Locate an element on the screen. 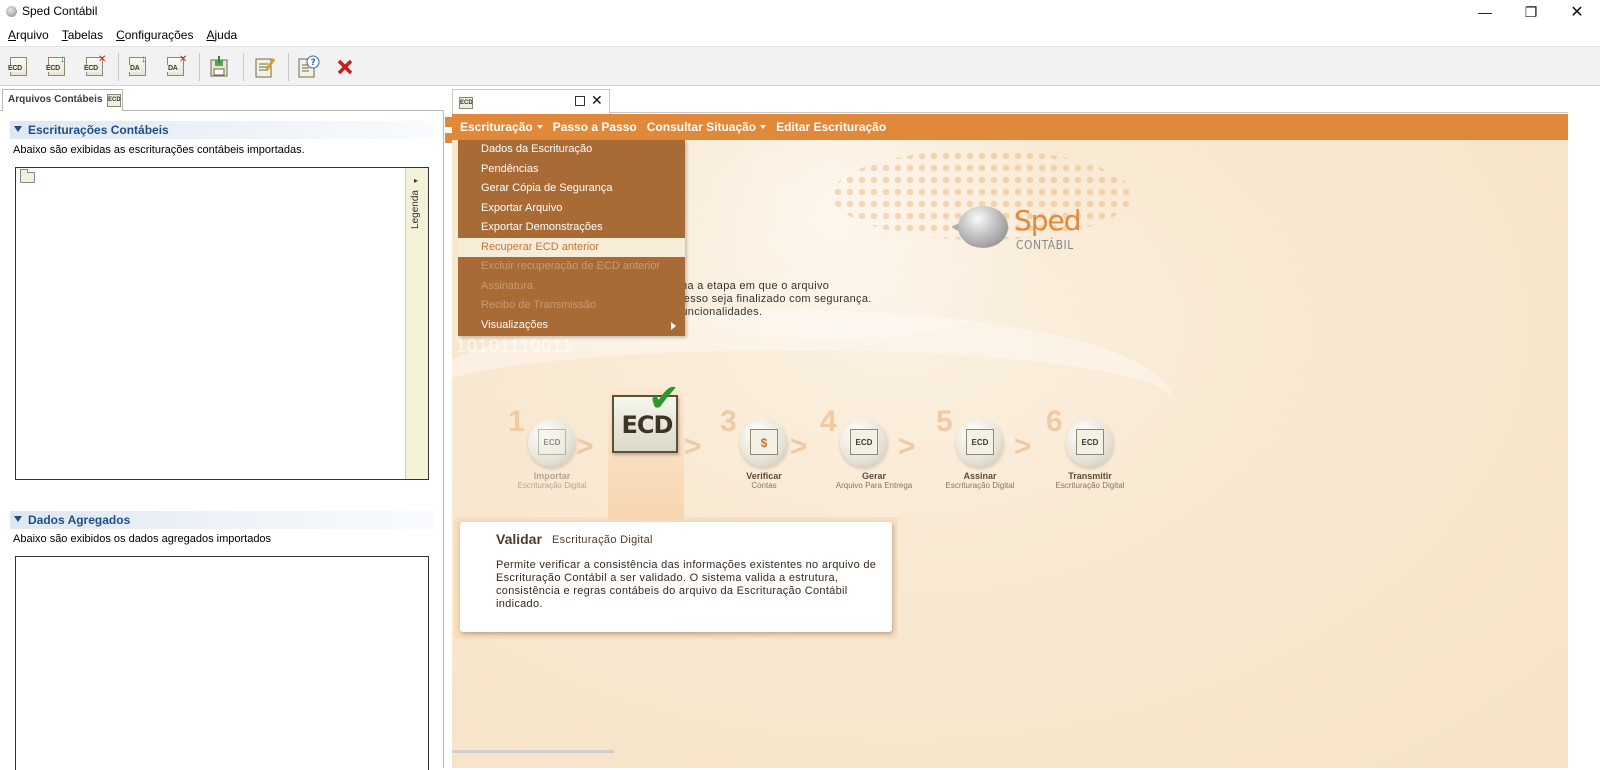 This screenshot has height=770, width=1600. maximize-tab-icon is located at coordinates (580, 101).